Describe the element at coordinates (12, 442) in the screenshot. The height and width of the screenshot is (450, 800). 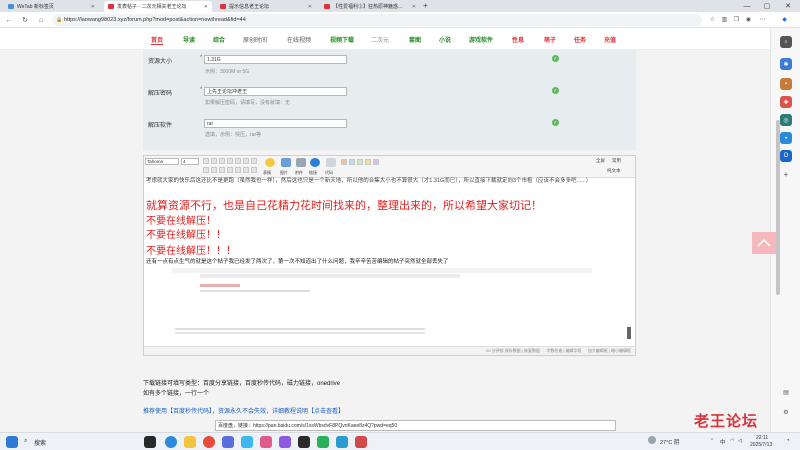
I see `windows-start-icon` at that location.